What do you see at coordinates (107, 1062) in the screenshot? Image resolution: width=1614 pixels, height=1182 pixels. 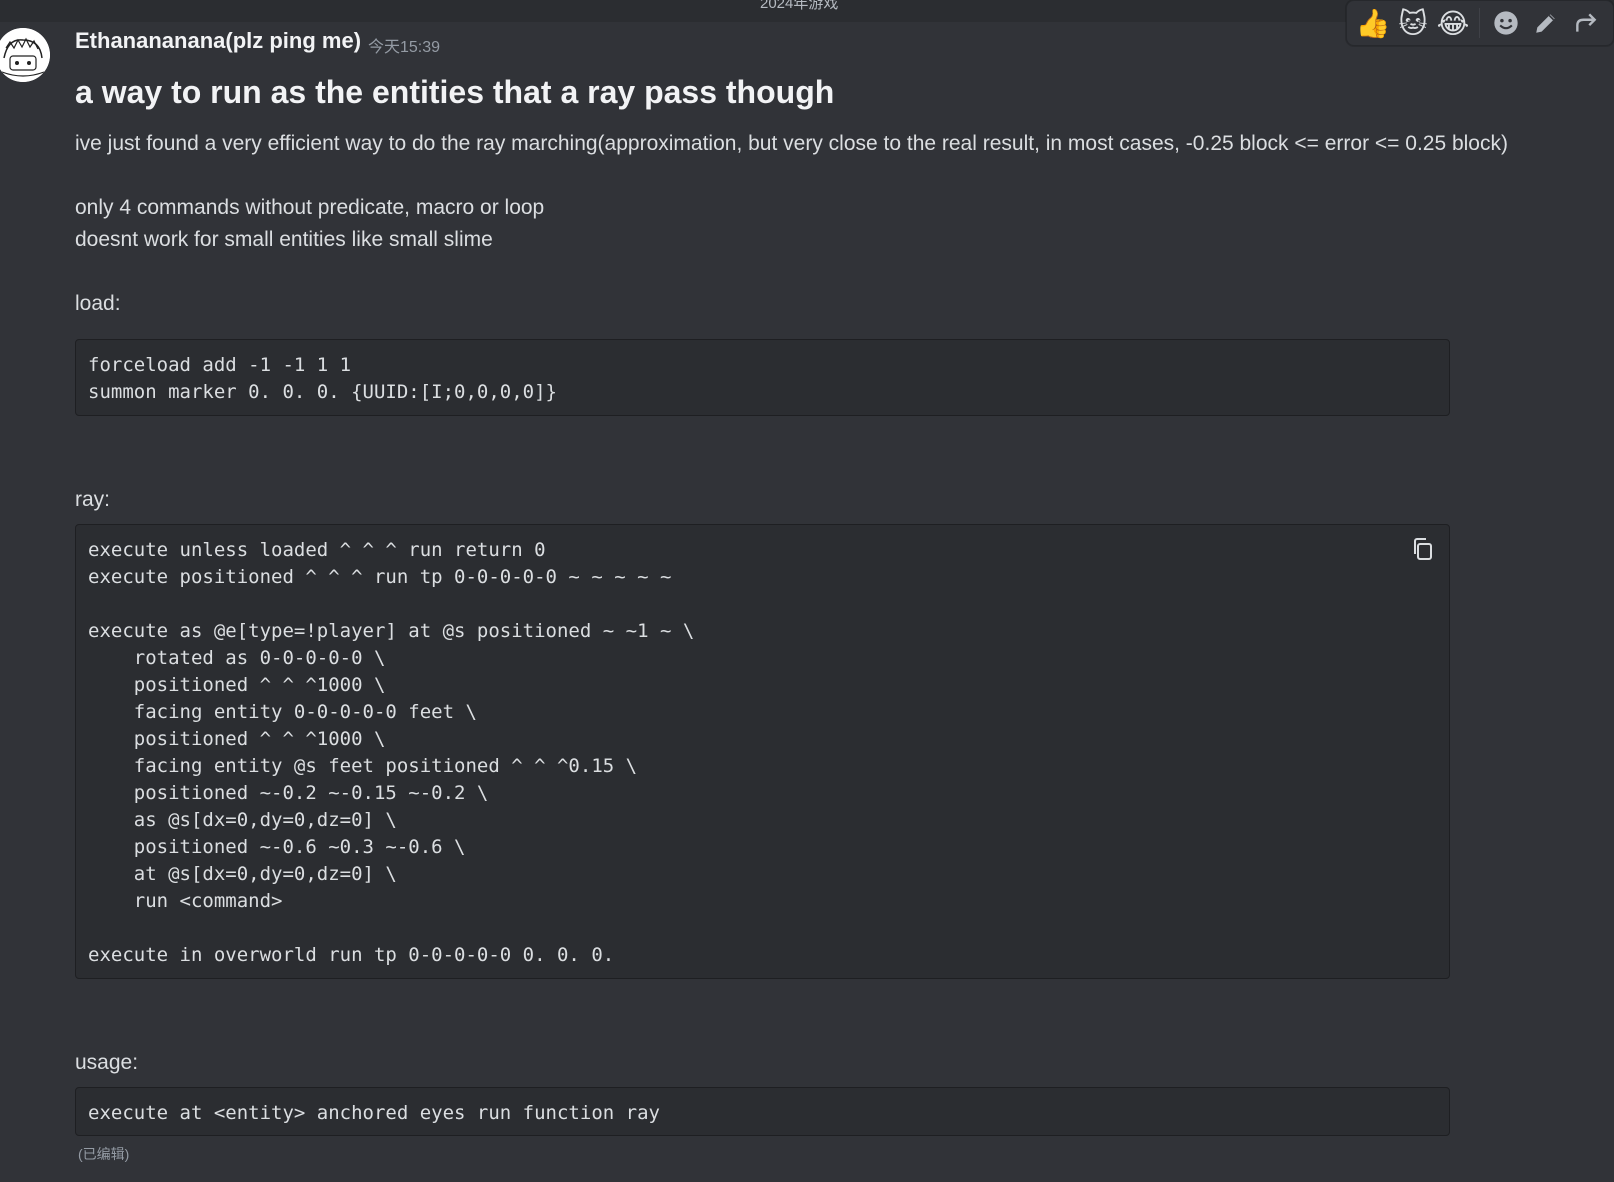 I see `usage-label: usage:` at bounding box center [107, 1062].